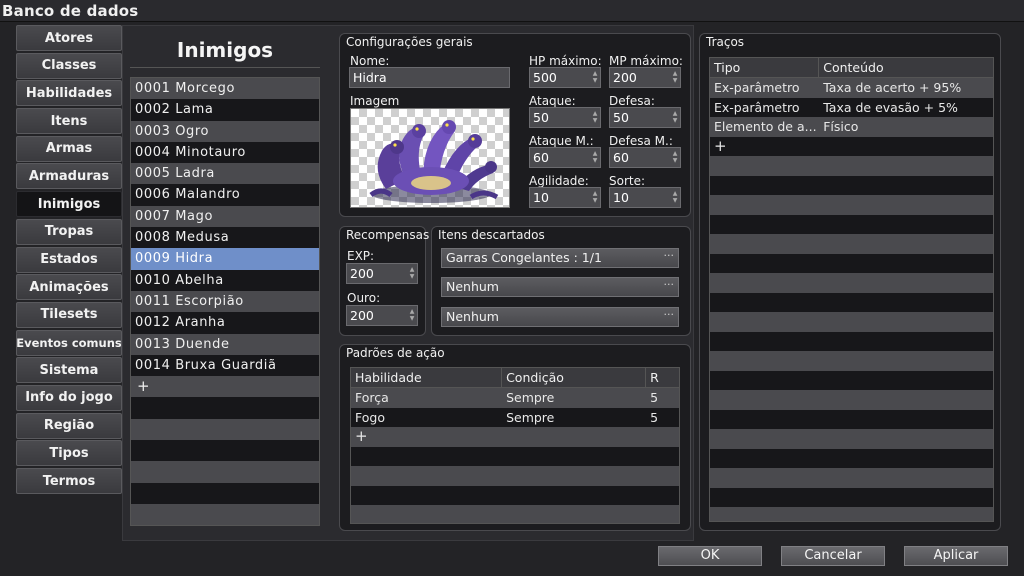 This screenshot has width=1024, height=576. Describe the element at coordinates (851, 107) in the screenshot. I see `table-row: Ex-parâmetro Taxa de evasão + 5%` at that location.